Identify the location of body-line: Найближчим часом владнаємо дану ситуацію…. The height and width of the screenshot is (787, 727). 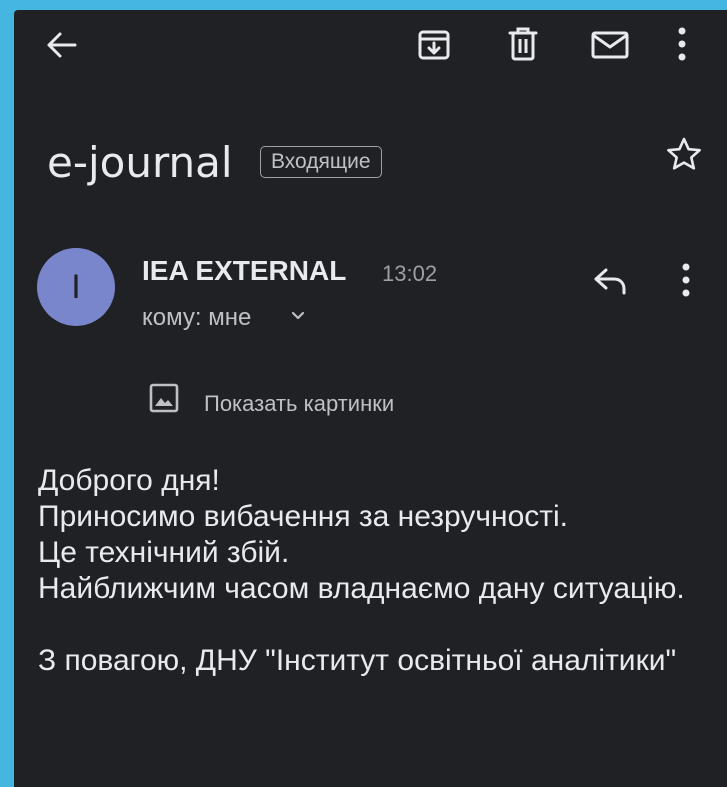
(361, 588).